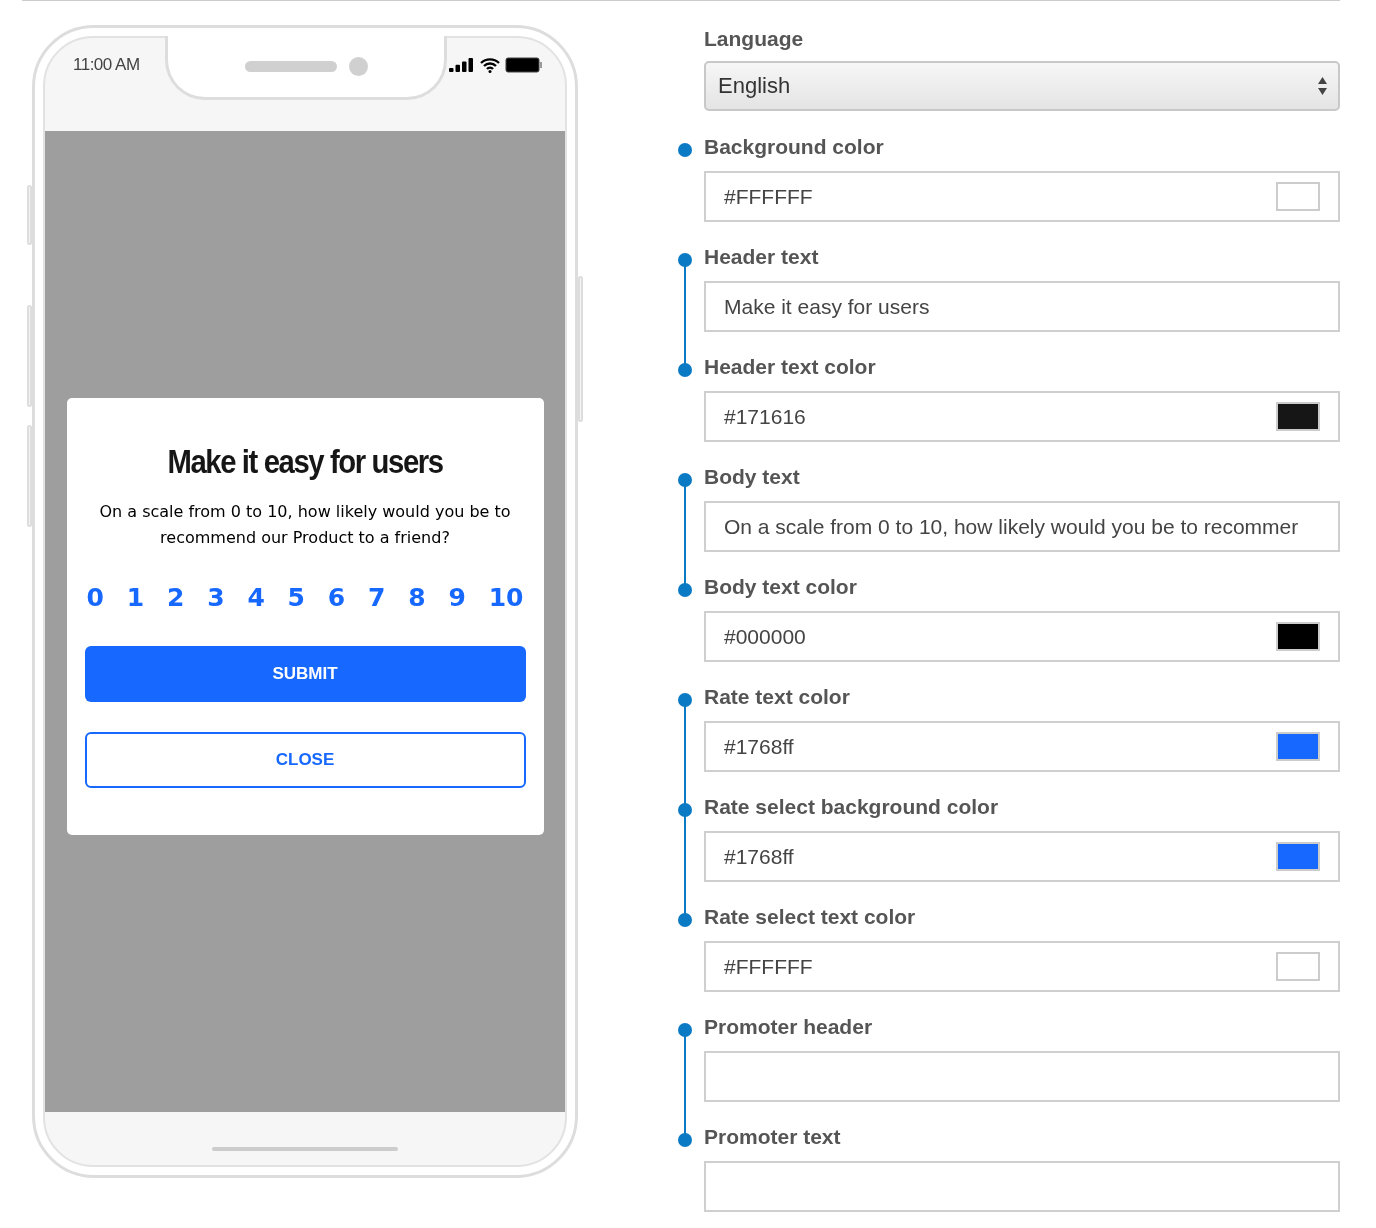  What do you see at coordinates (762, 257) in the screenshot?
I see `field-label: Header text` at bounding box center [762, 257].